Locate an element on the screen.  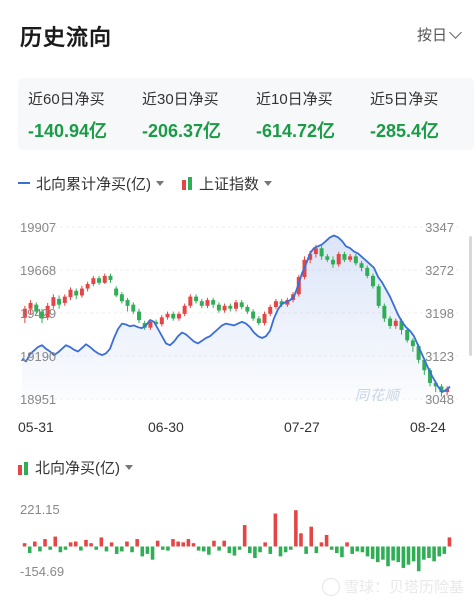
bar-series-icon is located at coordinates (24, 468).